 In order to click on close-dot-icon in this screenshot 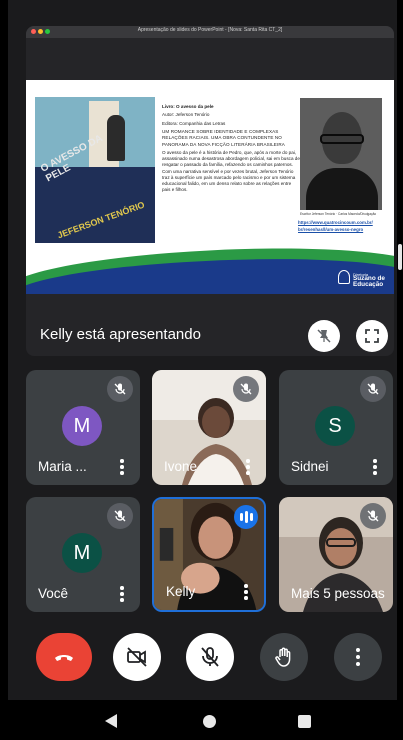, I will do `click(33, 31)`.